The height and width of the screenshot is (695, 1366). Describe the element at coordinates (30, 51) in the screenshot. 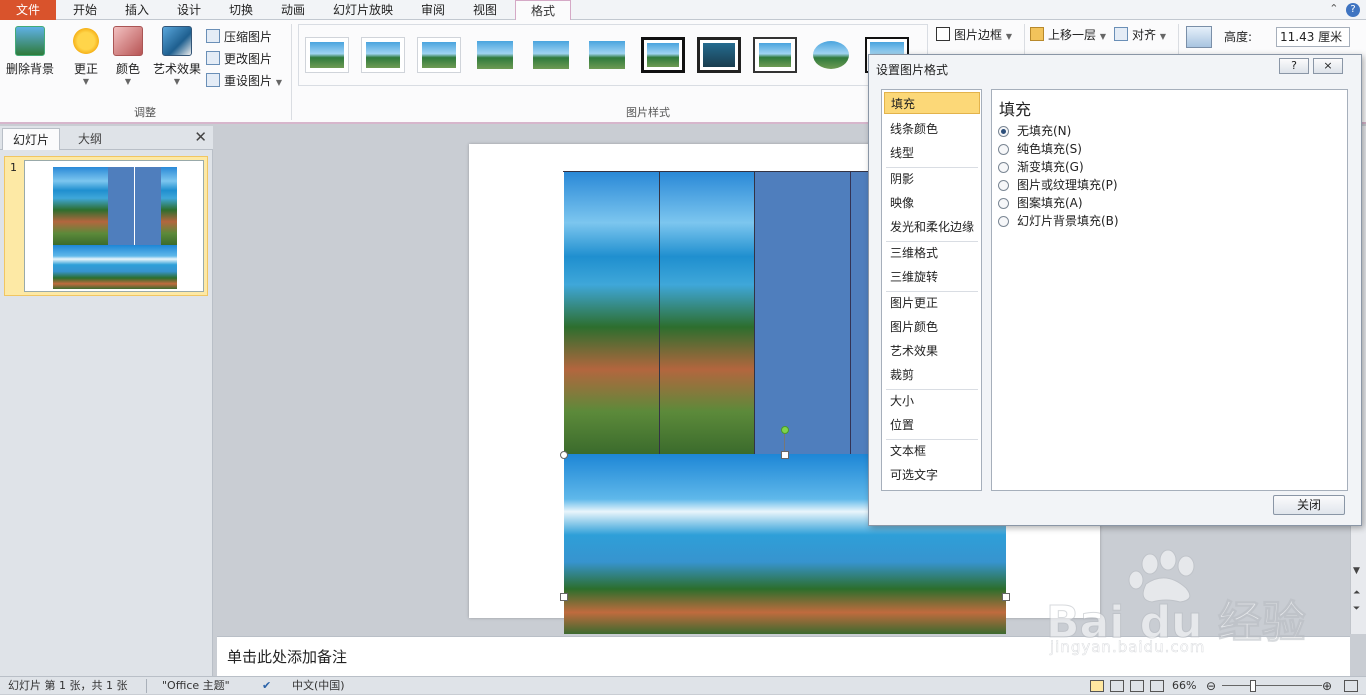

I see `remove-background-button: 删除背景` at that location.